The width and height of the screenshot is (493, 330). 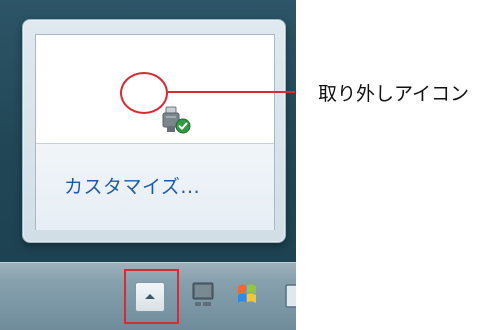 I want to click on safe-remove-highlight-circle, so click(x=144, y=93).